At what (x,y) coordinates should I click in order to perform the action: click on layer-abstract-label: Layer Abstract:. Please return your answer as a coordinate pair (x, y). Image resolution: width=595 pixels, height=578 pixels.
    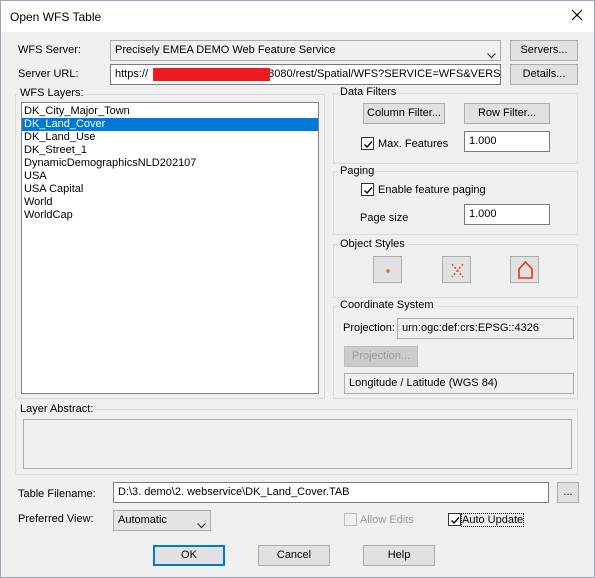
    Looking at the image, I should click on (57, 409).